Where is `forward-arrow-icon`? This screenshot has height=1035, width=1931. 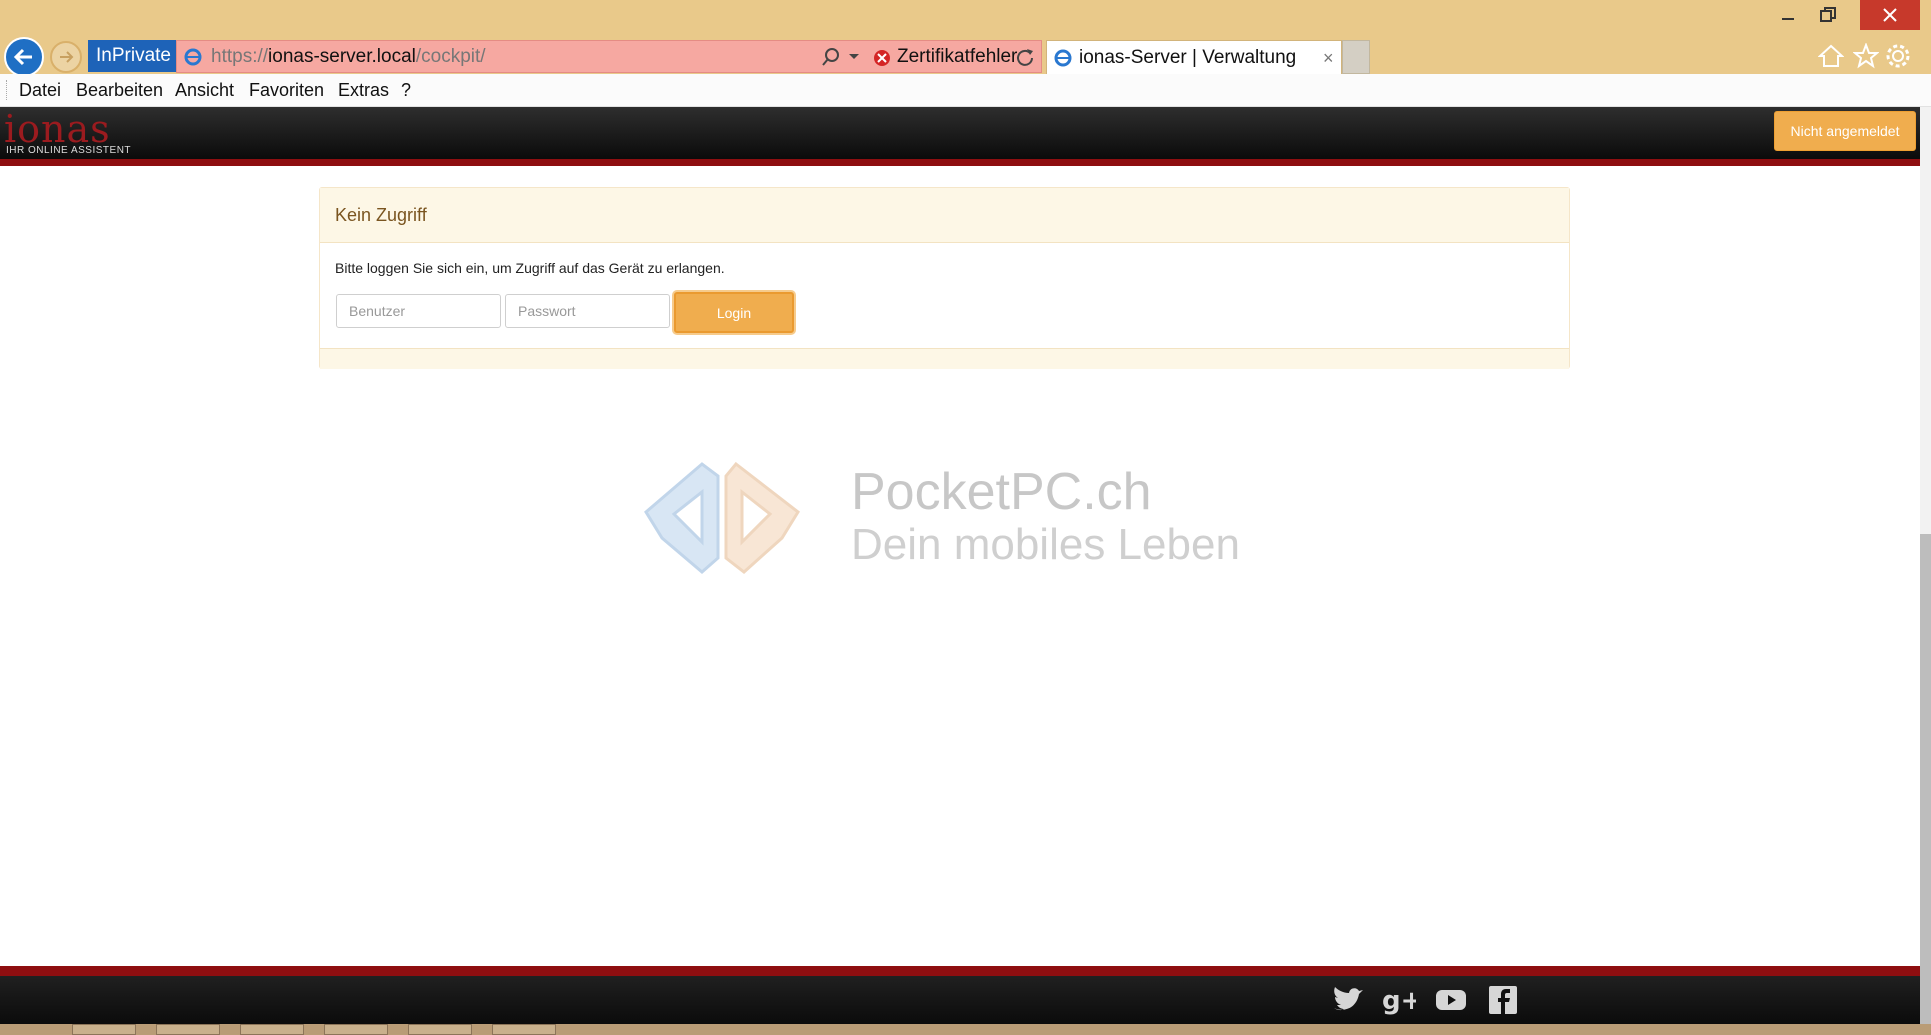 forward-arrow-icon is located at coordinates (67, 57).